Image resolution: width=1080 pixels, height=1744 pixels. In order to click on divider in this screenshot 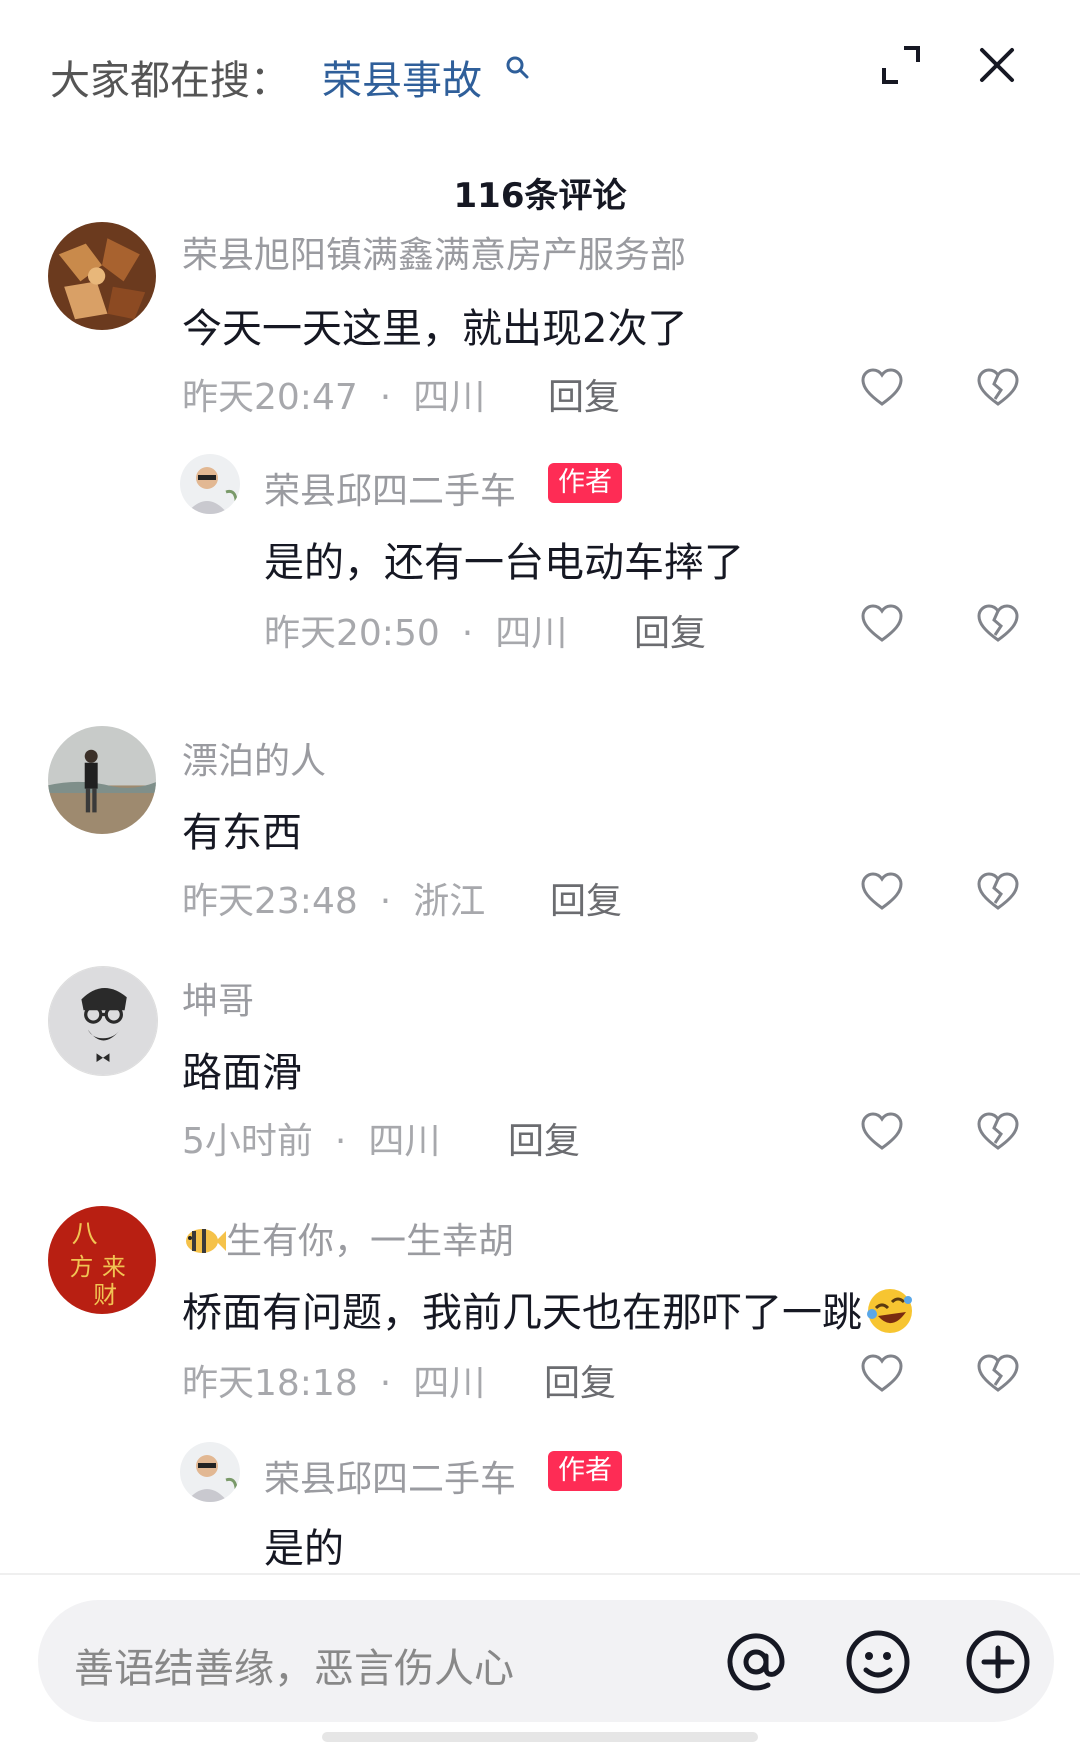, I will do `click(540, 1574)`.